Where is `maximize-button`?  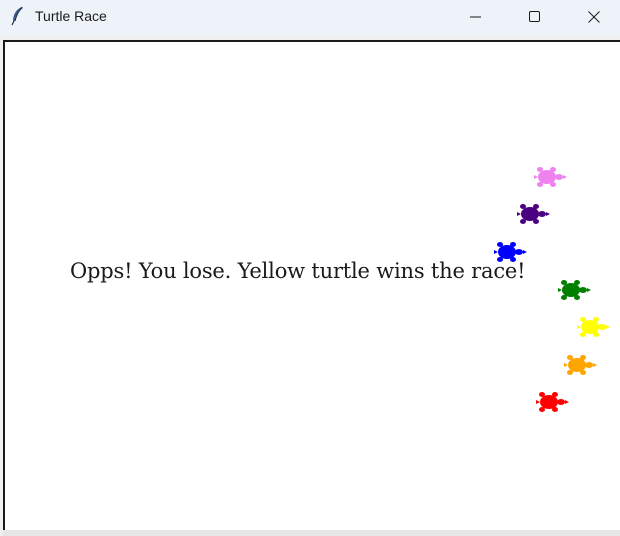
maximize-button is located at coordinates (535, 17).